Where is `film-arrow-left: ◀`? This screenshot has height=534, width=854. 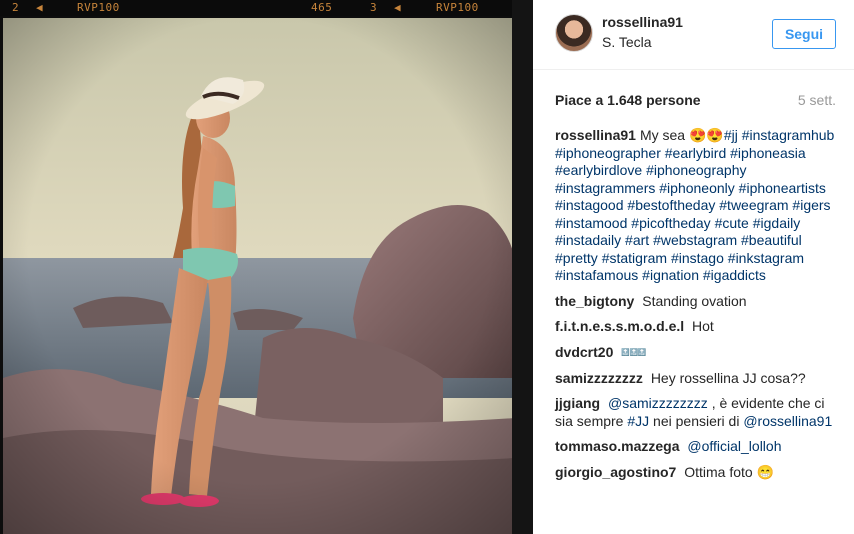 film-arrow-left: ◀ is located at coordinates (40, 7).